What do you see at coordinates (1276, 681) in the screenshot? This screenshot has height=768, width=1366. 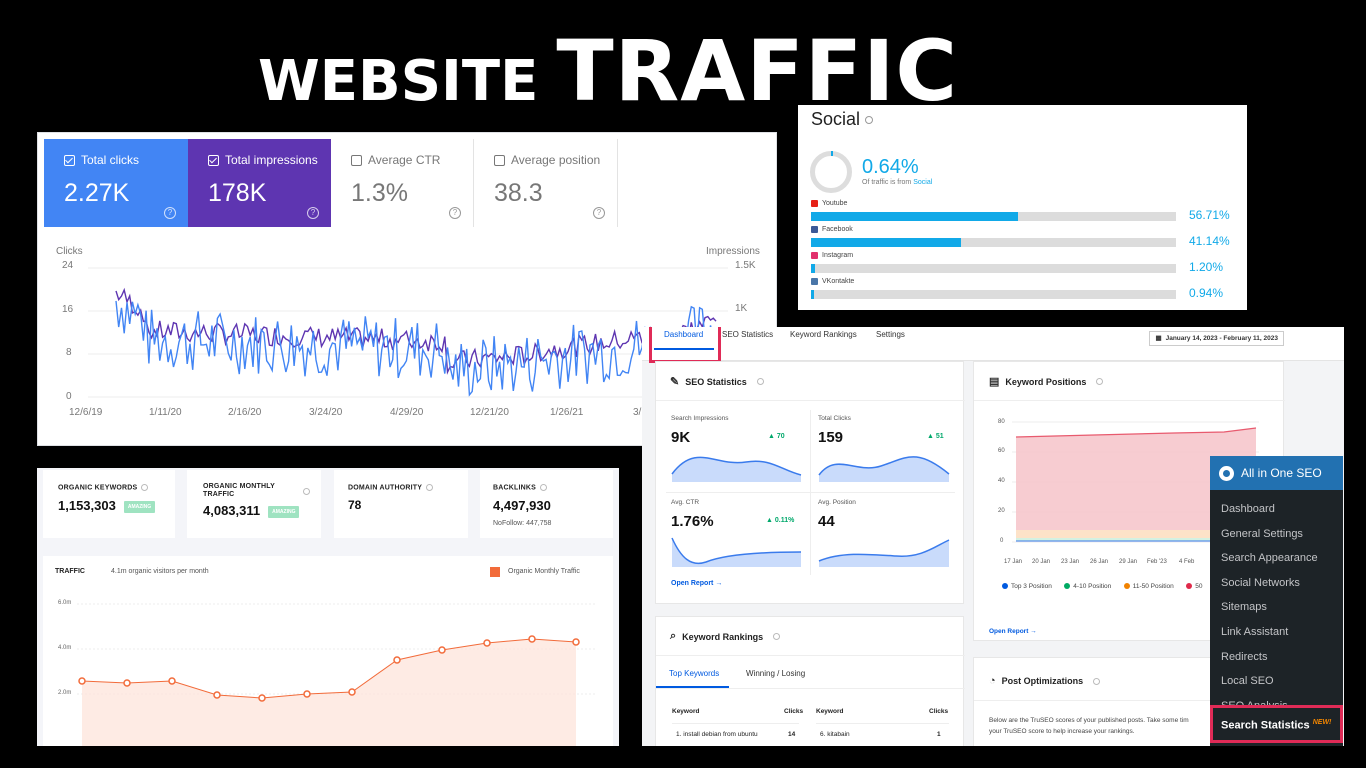 I see `menu-item-local-seo: Local SEO` at bounding box center [1276, 681].